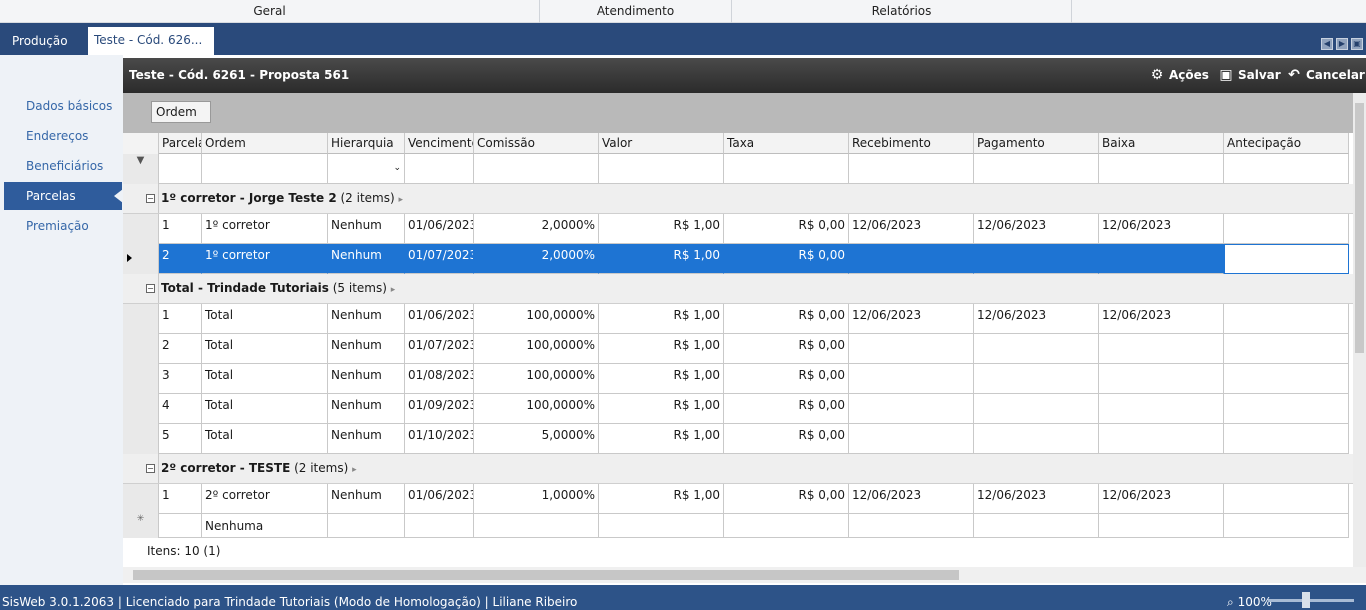 Image resolution: width=1366 pixels, height=610 pixels. What do you see at coordinates (536, 439) in the screenshot?
I see `grid-cell: 5,0000%` at bounding box center [536, 439].